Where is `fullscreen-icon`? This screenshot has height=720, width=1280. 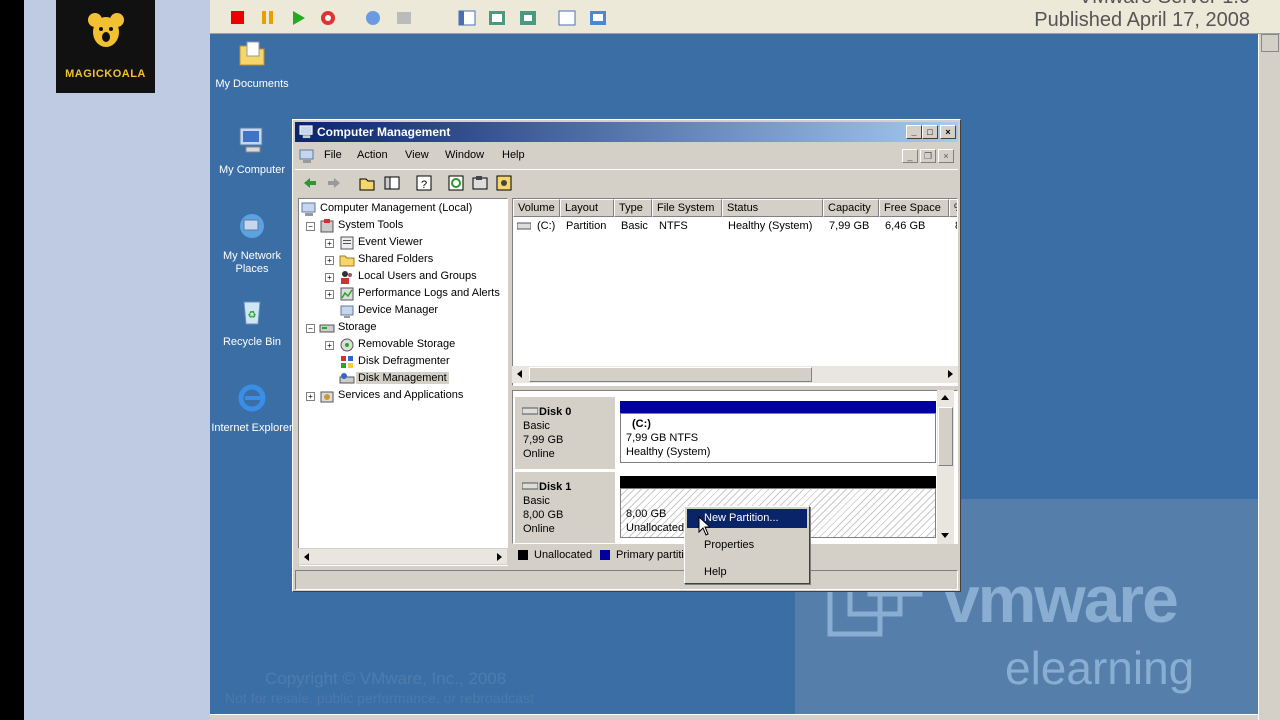
fullscreen-icon is located at coordinates (528, 18).